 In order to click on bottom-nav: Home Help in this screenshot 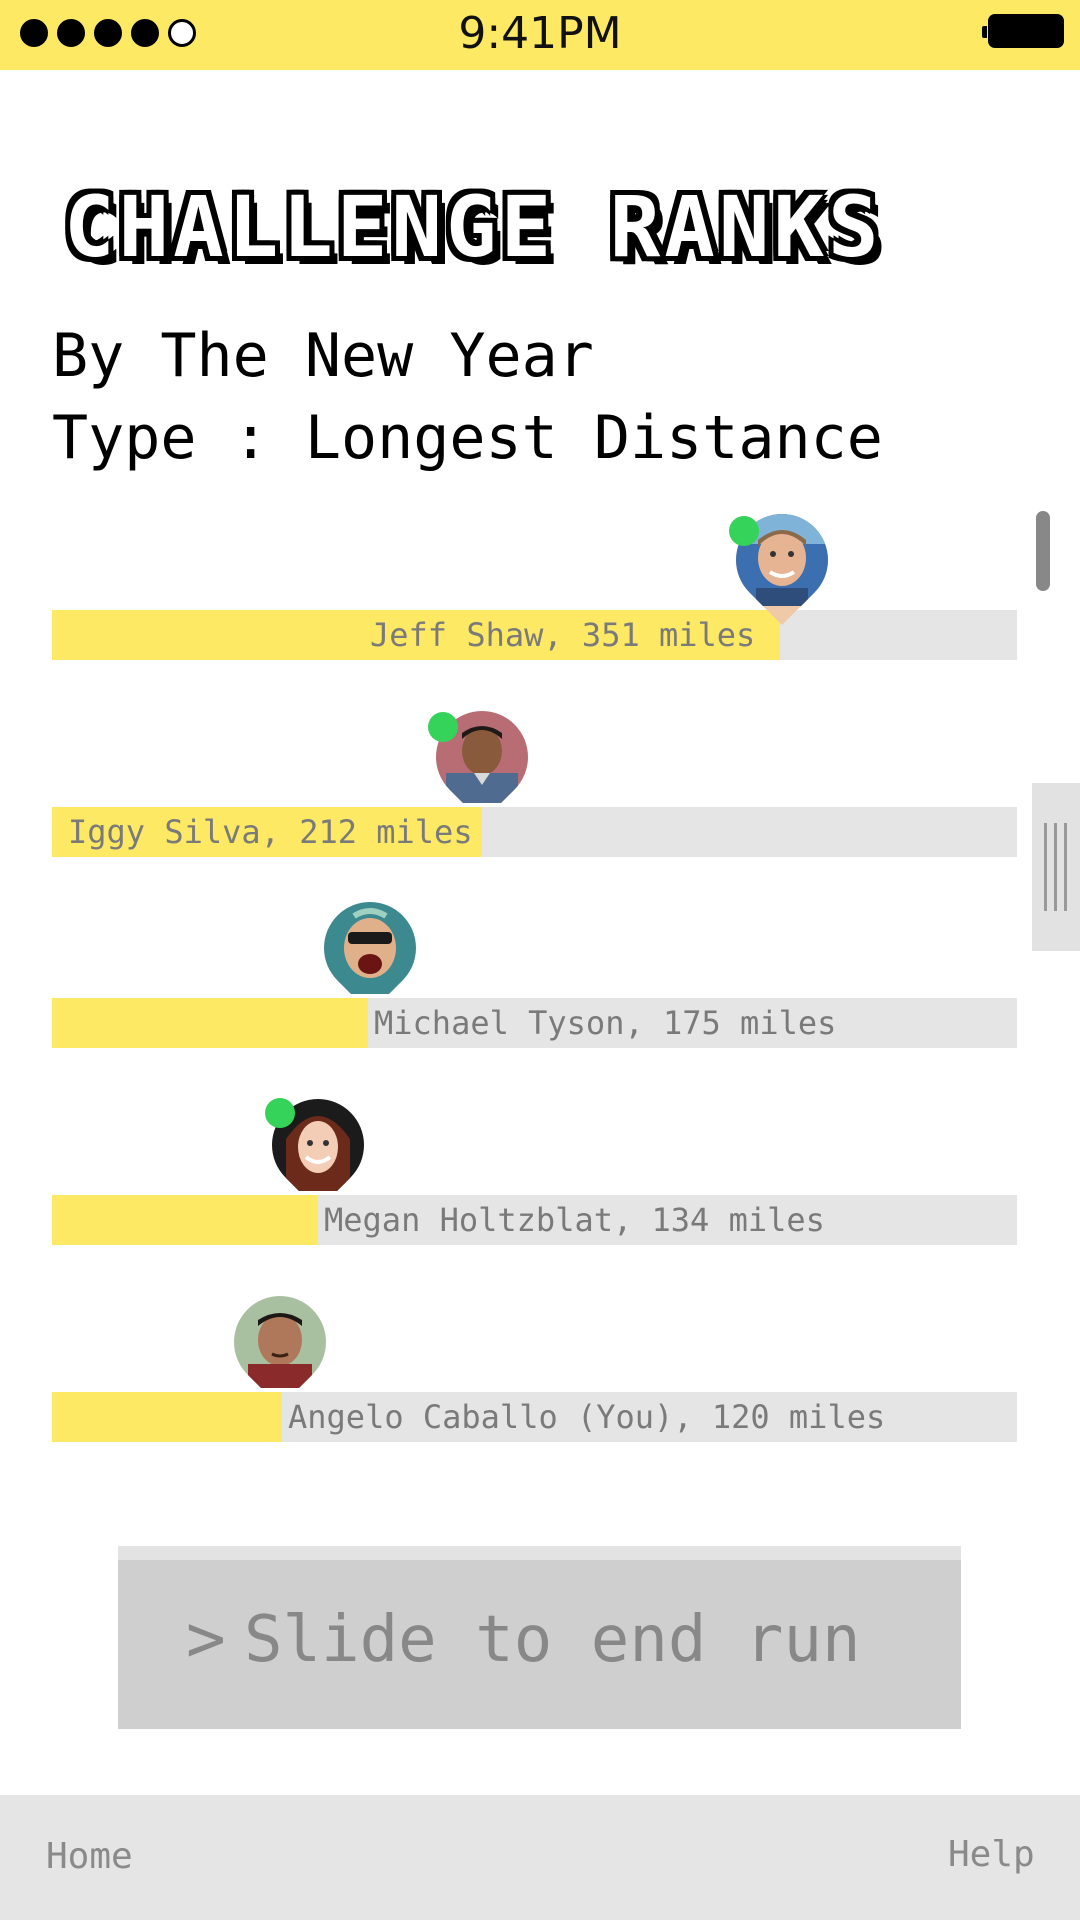, I will do `click(540, 1857)`.